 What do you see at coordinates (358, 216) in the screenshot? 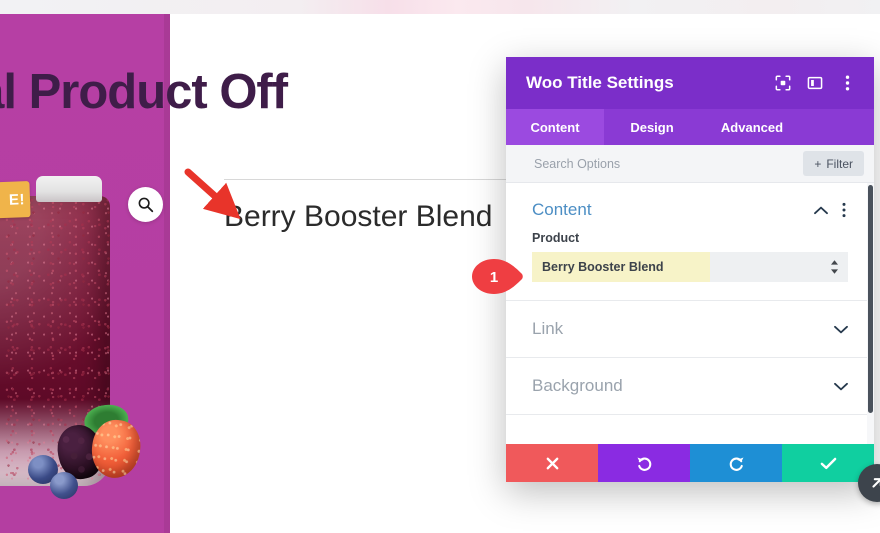
I see `woo-product-title: Berry Booster Blend` at bounding box center [358, 216].